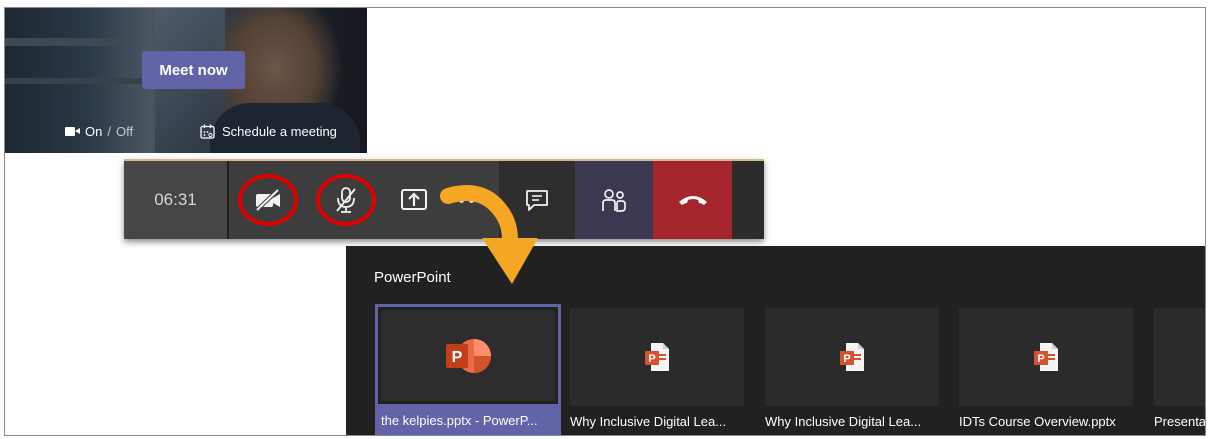 This screenshot has width=1212, height=439. Describe the element at coordinates (193, 70) in the screenshot. I see `meet-now-button: Meet now` at that location.